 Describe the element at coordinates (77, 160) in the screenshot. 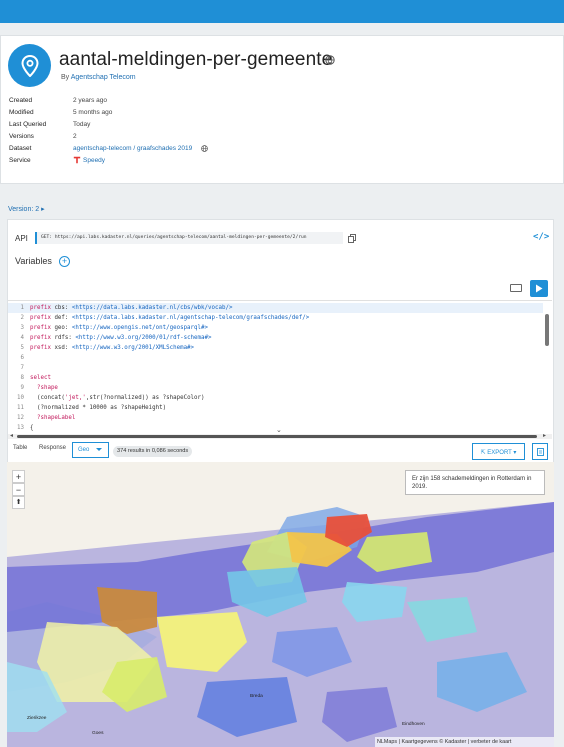

I see `service-icon` at that location.